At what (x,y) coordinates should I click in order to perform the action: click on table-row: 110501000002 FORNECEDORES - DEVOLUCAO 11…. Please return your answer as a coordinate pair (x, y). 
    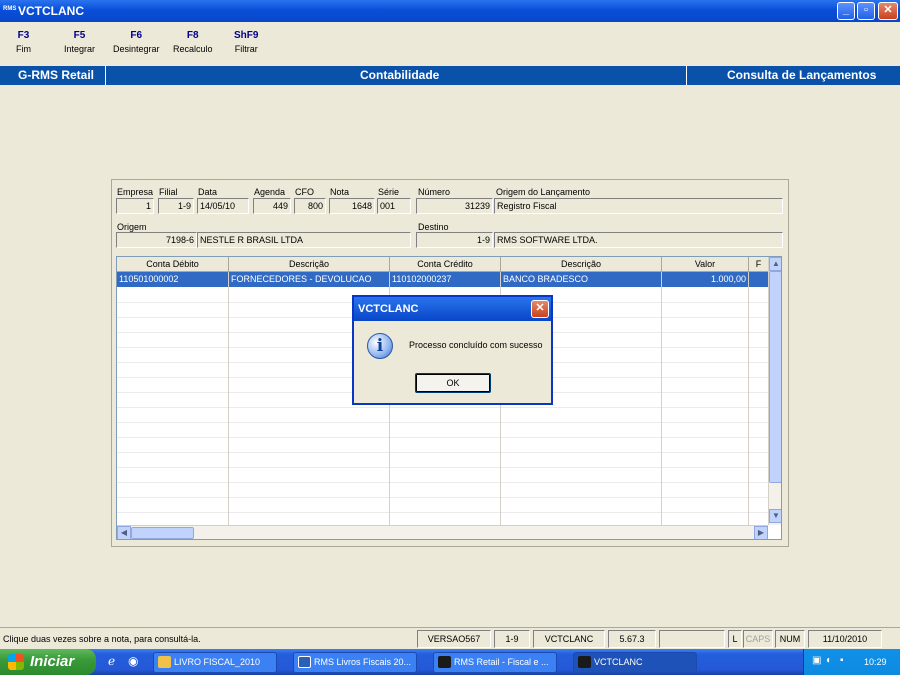
    Looking at the image, I should click on (442, 279).